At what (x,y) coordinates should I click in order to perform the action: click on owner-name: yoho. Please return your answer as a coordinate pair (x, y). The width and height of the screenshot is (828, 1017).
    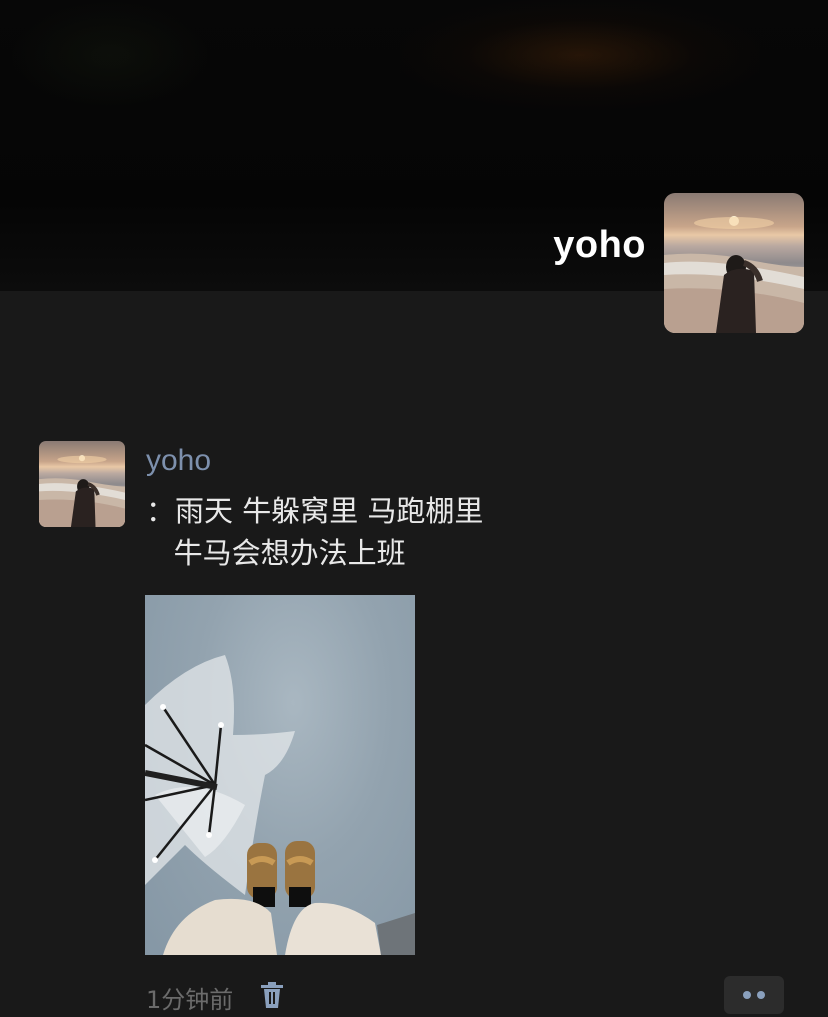
    Looking at the image, I should click on (599, 245).